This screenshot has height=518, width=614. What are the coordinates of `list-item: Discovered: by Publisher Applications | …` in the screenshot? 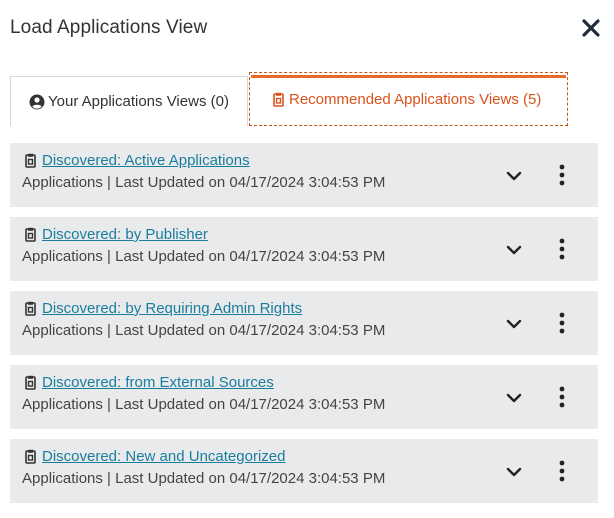 It's located at (304, 249).